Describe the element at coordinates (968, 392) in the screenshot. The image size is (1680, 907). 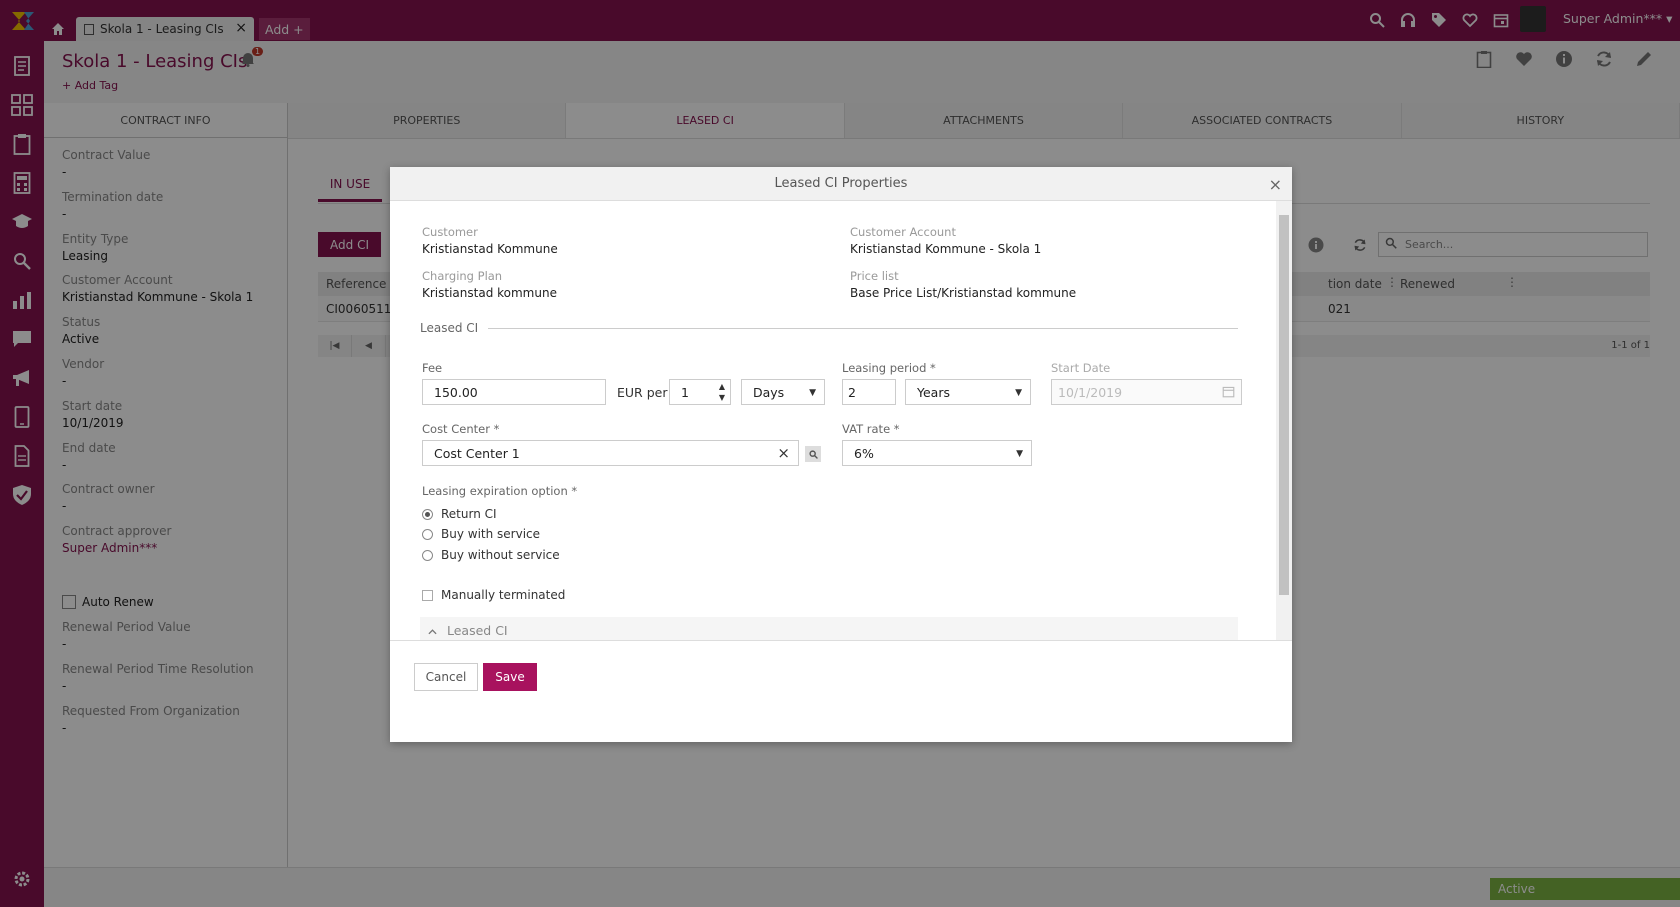
I see `leasing-unit-select: Years ▼` at that location.